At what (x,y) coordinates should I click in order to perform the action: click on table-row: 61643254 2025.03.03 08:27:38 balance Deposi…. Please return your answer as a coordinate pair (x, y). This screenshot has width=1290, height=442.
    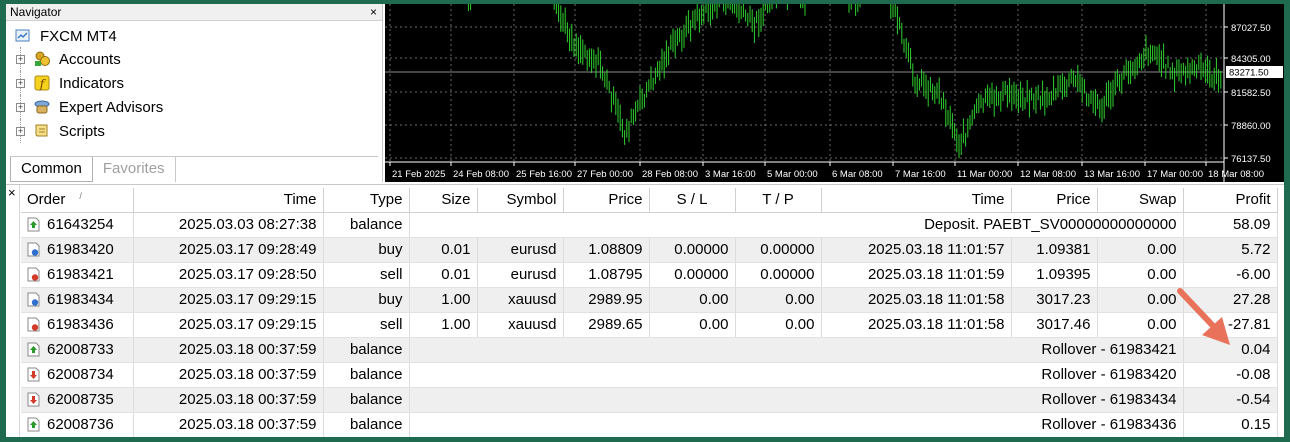
    Looking at the image, I should click on (649, 225).